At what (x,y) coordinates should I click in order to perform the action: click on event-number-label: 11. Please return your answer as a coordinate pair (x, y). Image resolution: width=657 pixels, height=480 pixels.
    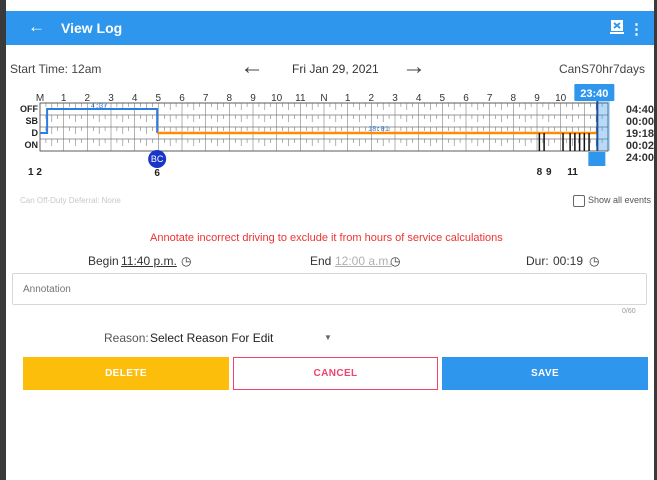
    Looking at the image, I should click on (572, 172).